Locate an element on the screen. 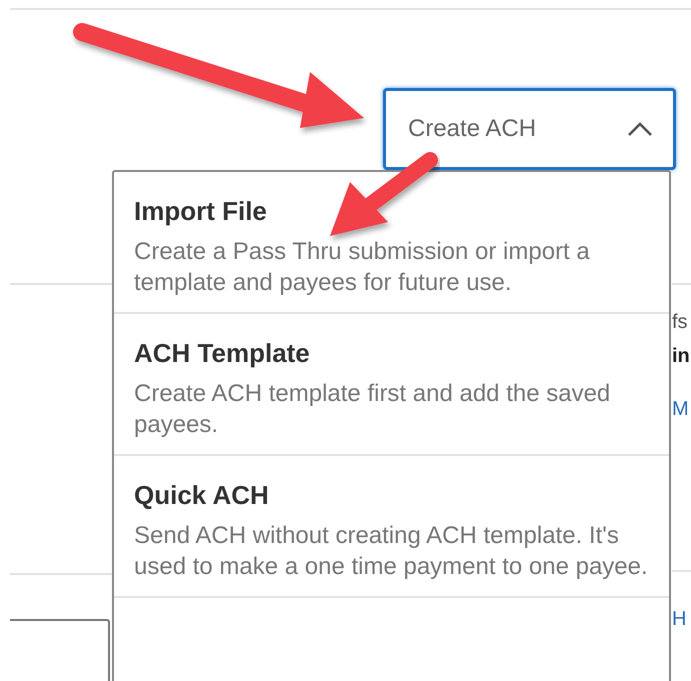  link-text: M is located at coordinates (680, 409).